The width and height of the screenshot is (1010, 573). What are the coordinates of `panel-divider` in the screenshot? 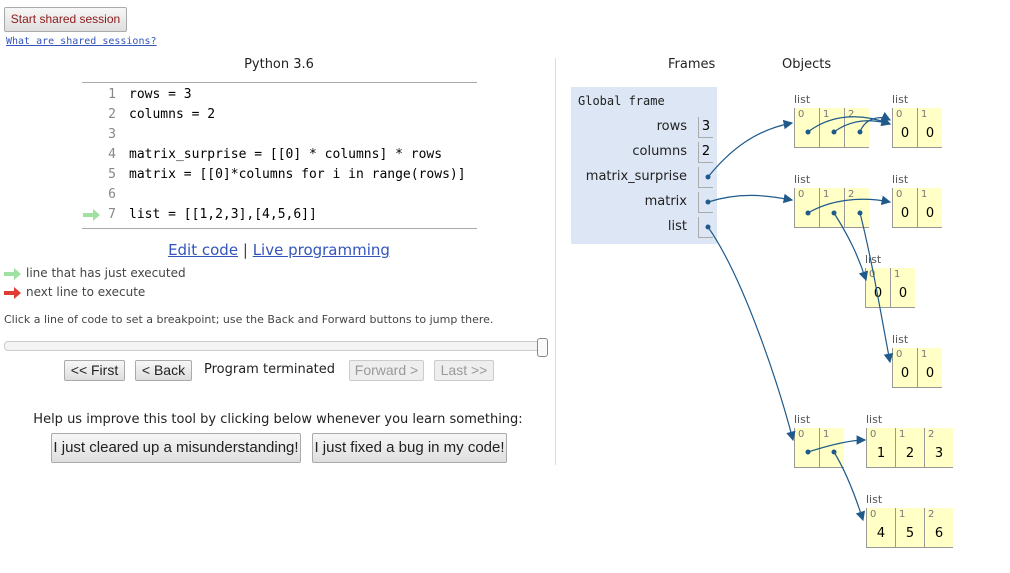 It's located at (555, 261).